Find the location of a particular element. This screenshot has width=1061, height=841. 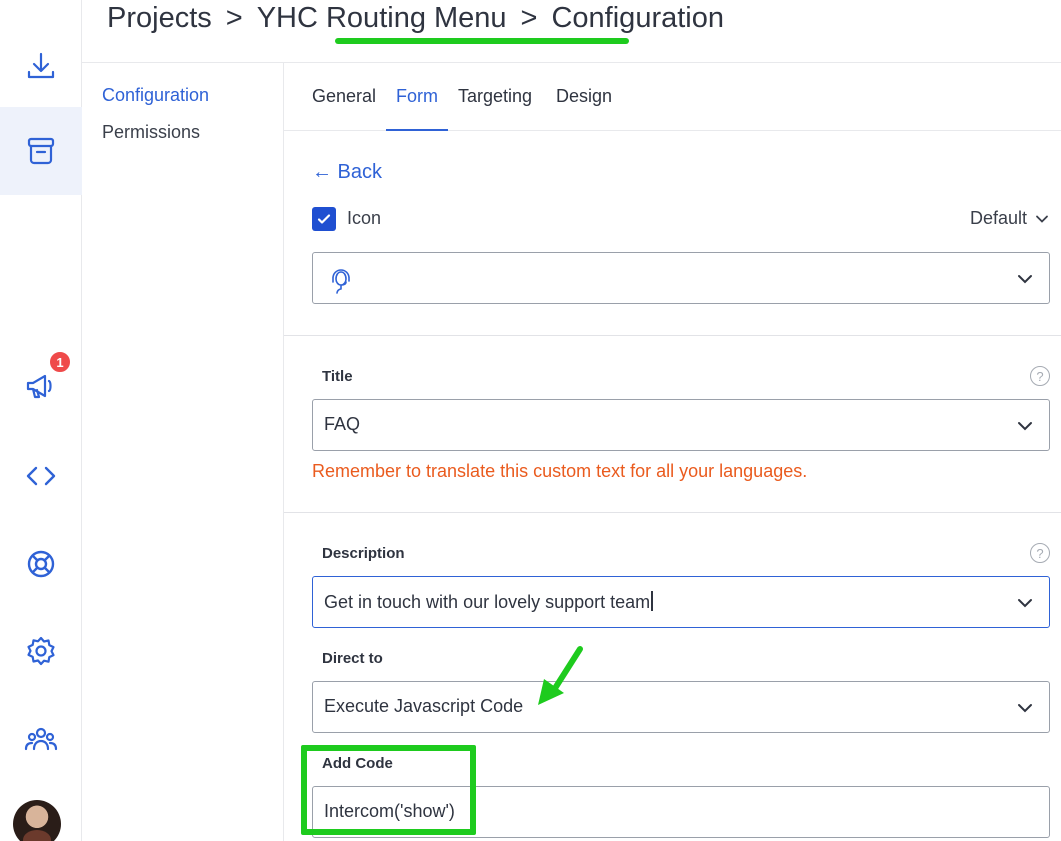

annotation-highlight-box is located at coordinates (388, 790).